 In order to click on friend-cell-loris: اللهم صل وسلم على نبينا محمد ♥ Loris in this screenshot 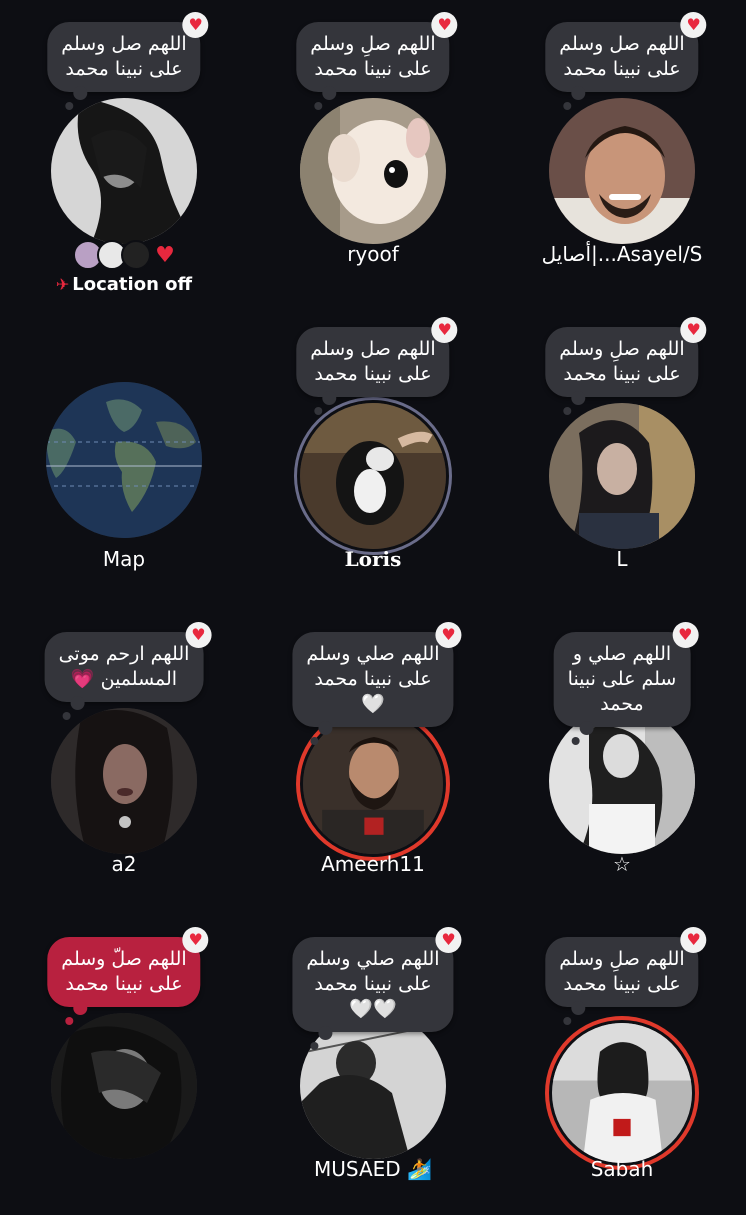, I will do `click(373, 455)`.